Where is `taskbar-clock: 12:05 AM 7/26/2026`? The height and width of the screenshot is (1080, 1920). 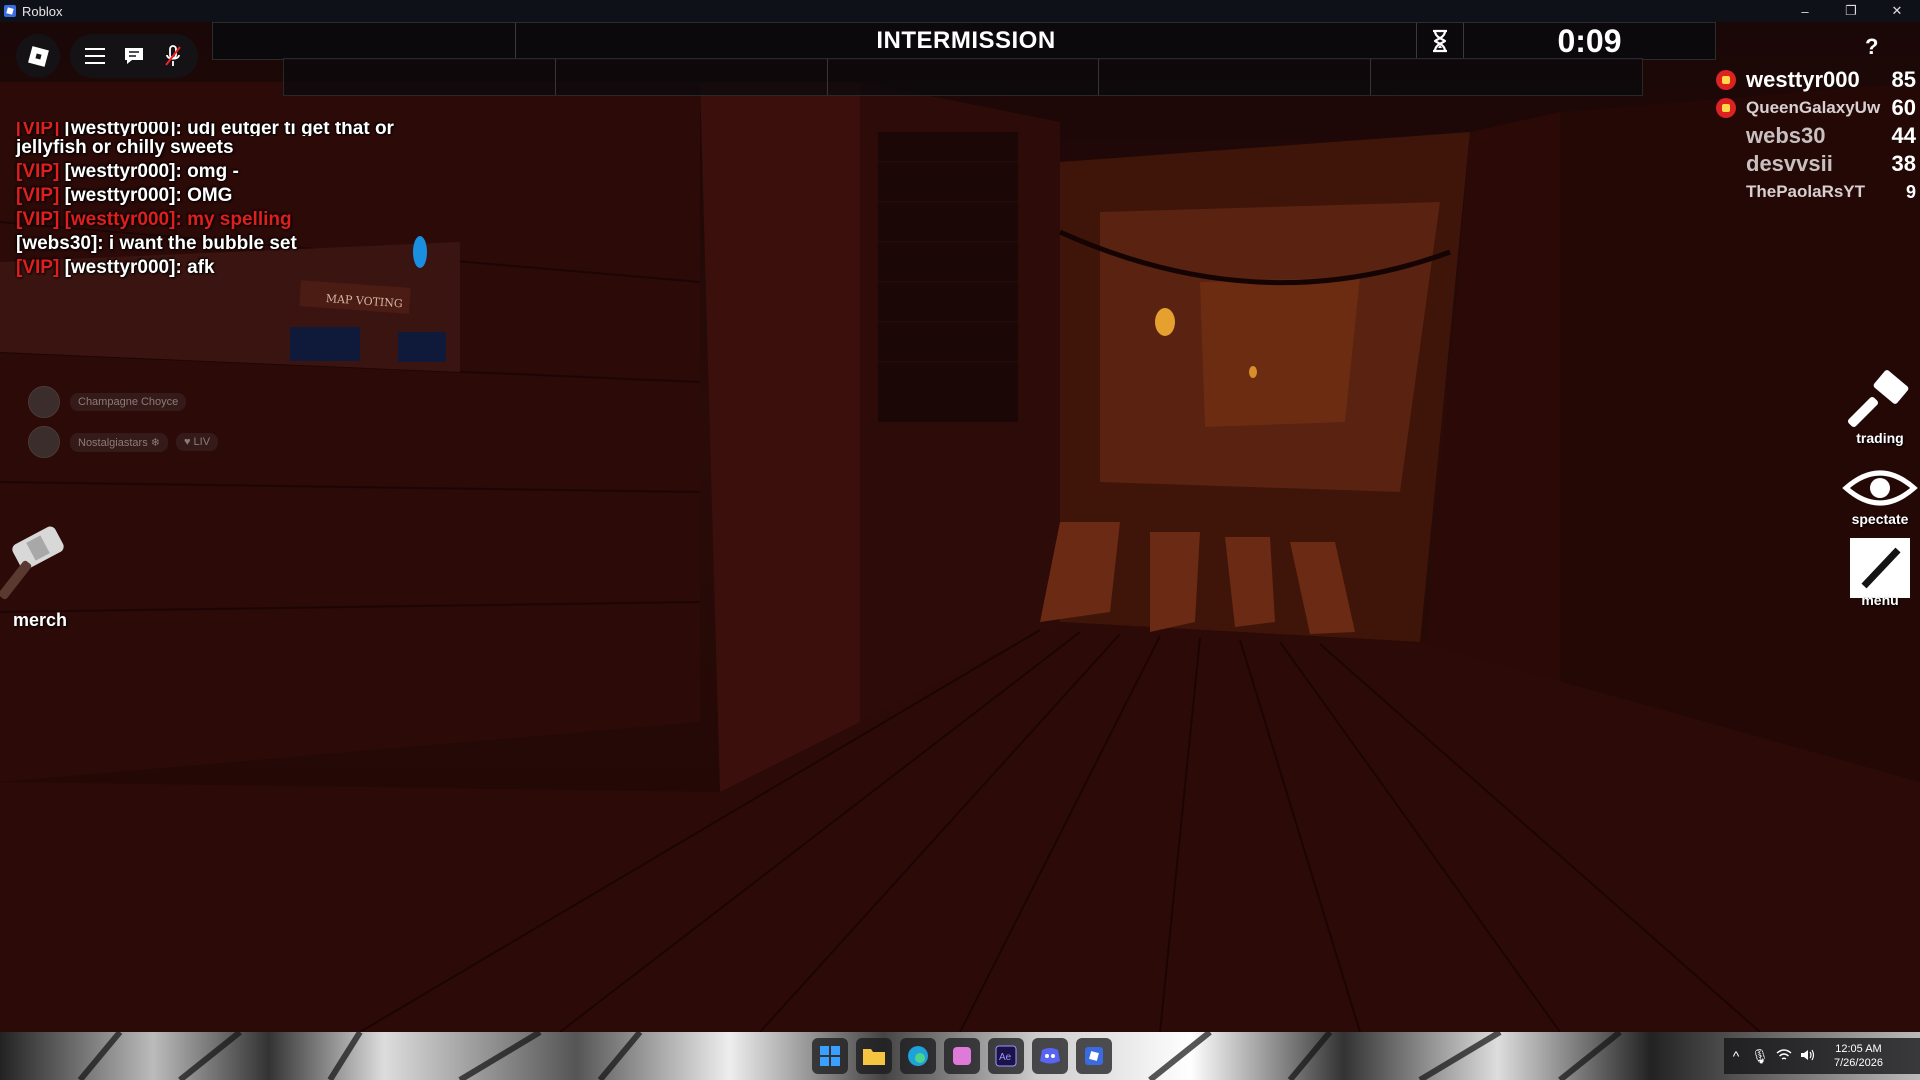
taskbar-clock: 12:05 AM 7/26/2026 is located at coordinates (1858, 1056).